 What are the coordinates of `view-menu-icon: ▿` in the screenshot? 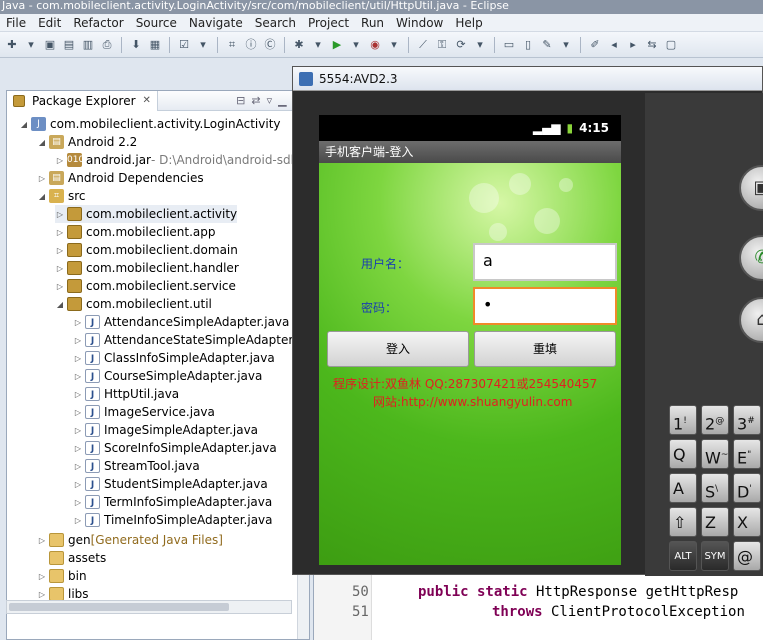 It's located at (270, 100).